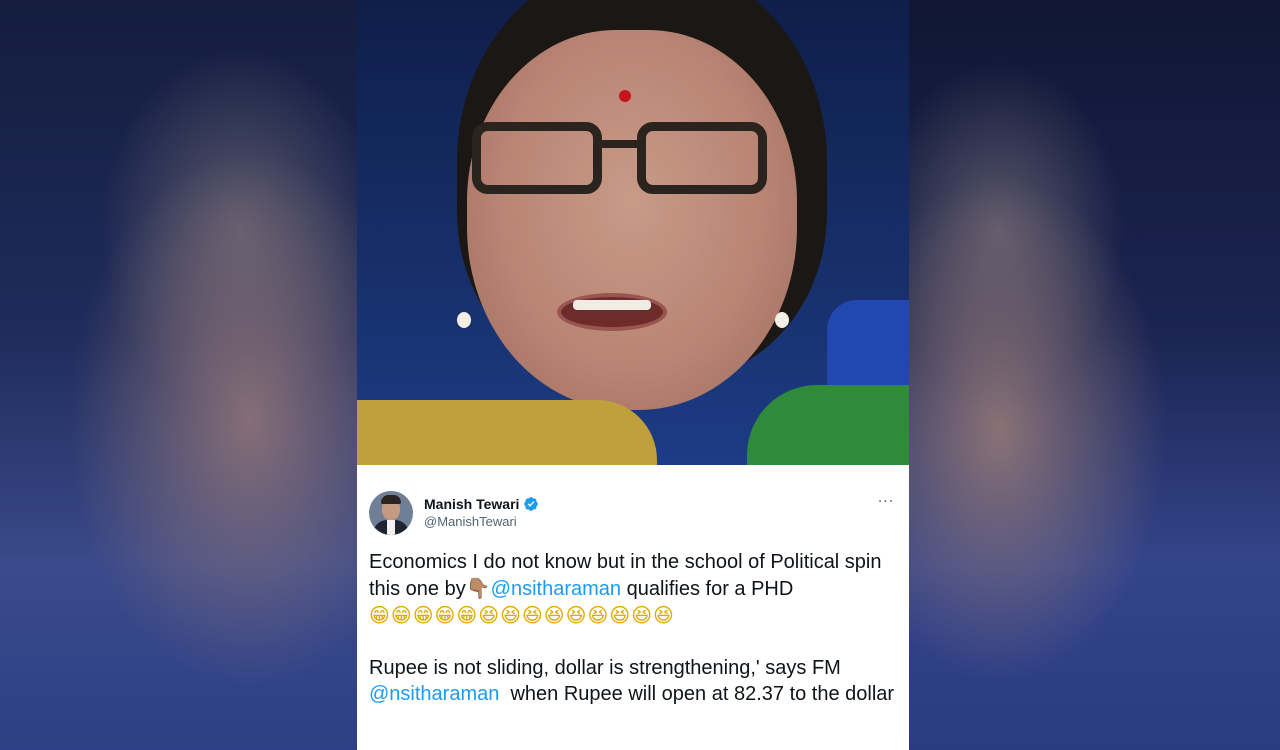 This screenshot has height=750, width=1280. I want to click on author-display-name: Manish Tewari, so click(471, 504).